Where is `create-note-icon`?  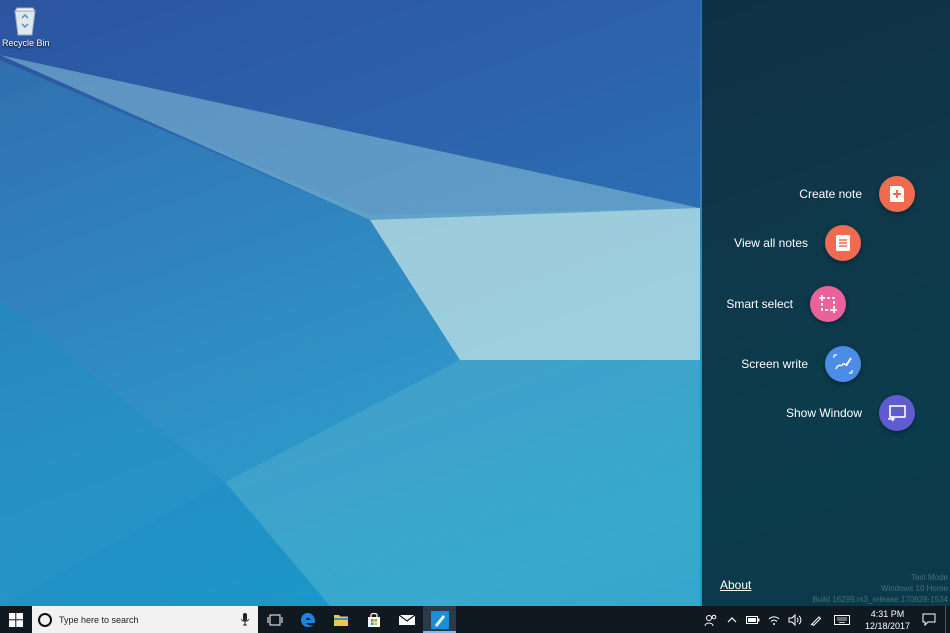 create-note-icon is located at coordinates (897, 194).